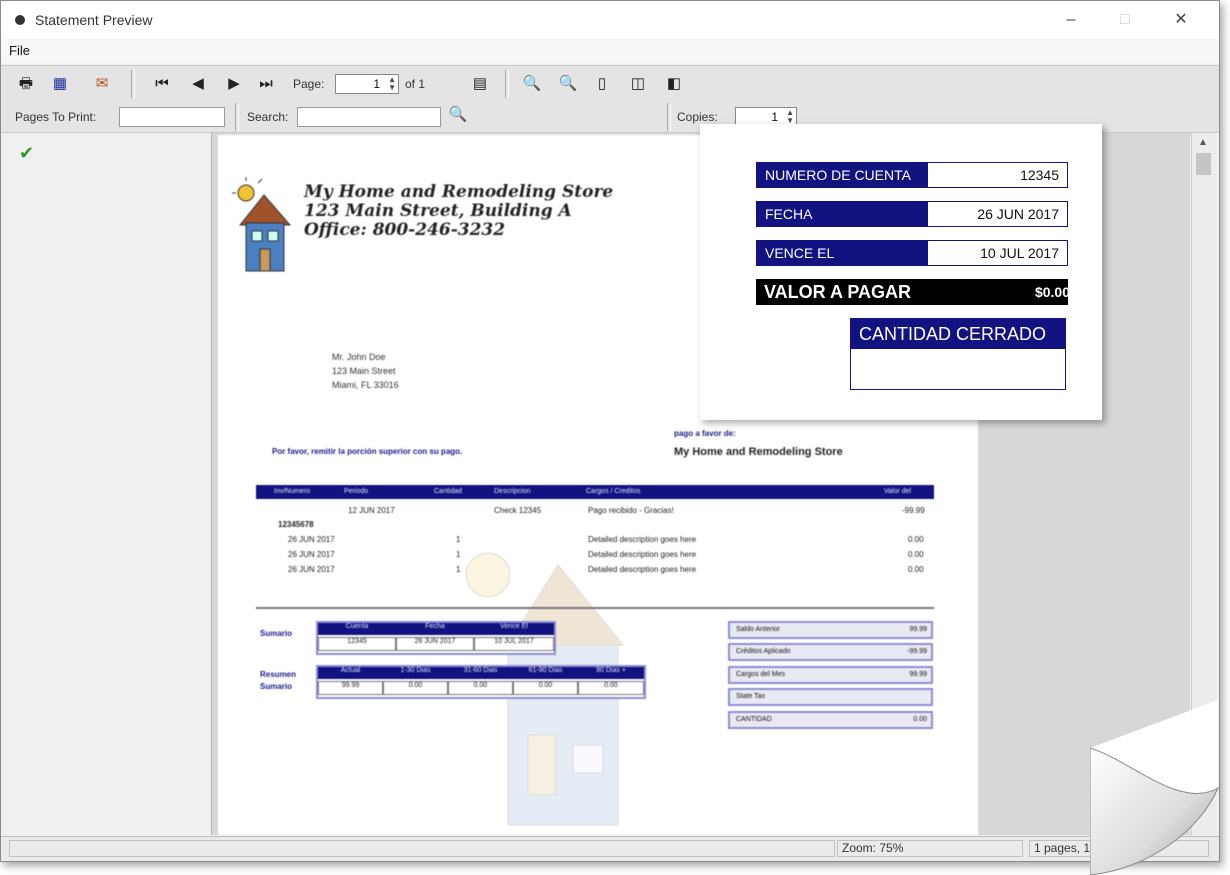 This screenshot has height=875, width=1230. Describe the element at coordinates (930, 848) in the screenshot. I see `zoom-status: Zoom: 75%` at that location.